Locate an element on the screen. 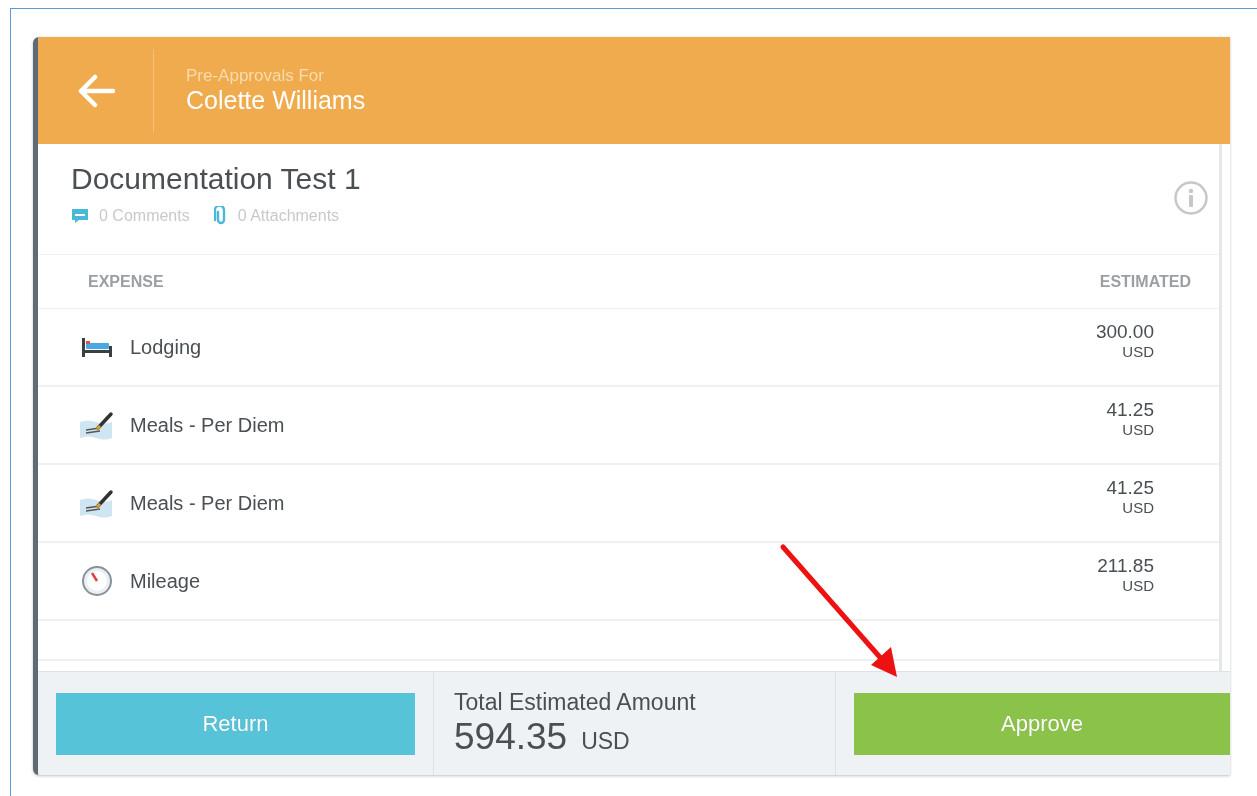 This screenshot has height=796, width=1257. expense-row: Lodging 300.00 USD is located at coordinates (628, 348).